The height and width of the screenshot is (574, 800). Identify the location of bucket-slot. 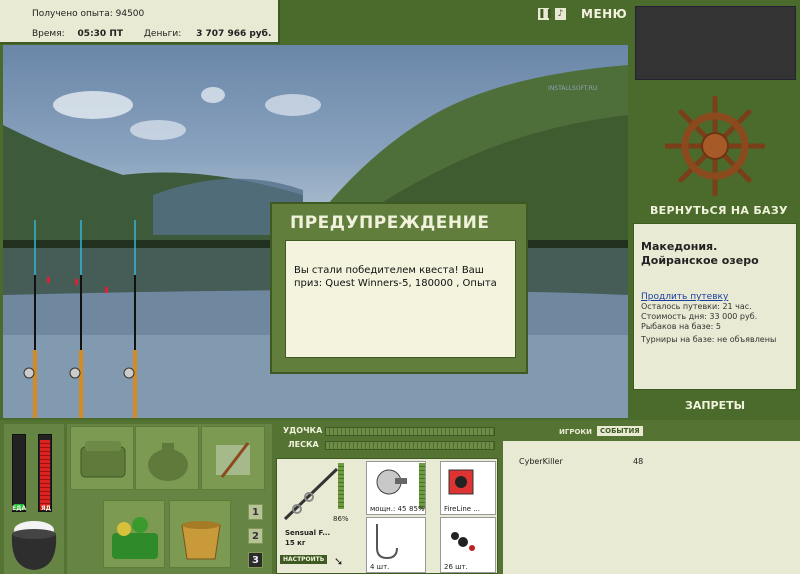
(200, 534).